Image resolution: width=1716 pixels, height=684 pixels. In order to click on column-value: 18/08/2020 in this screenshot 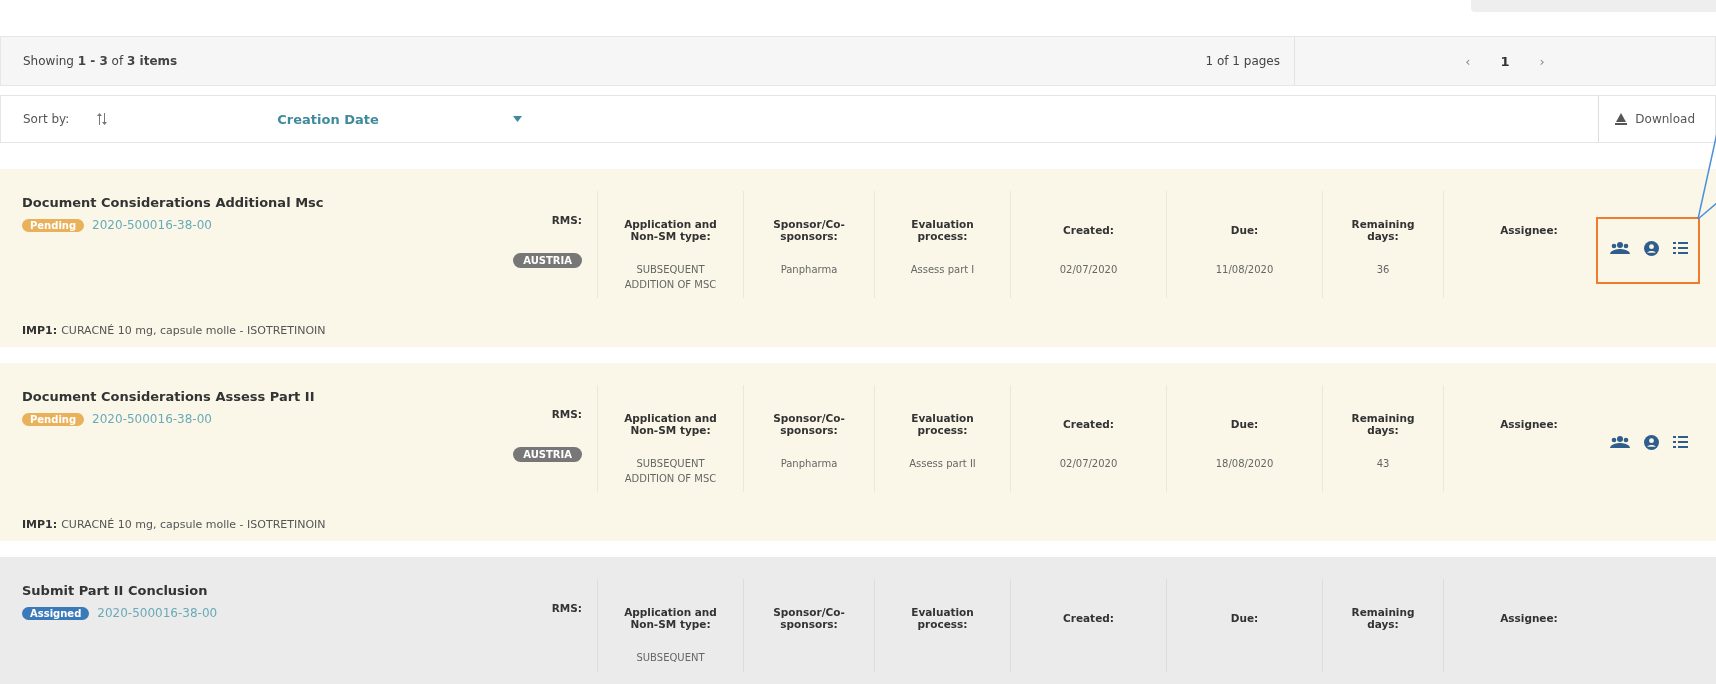, I will do `click(1244, 464)`.